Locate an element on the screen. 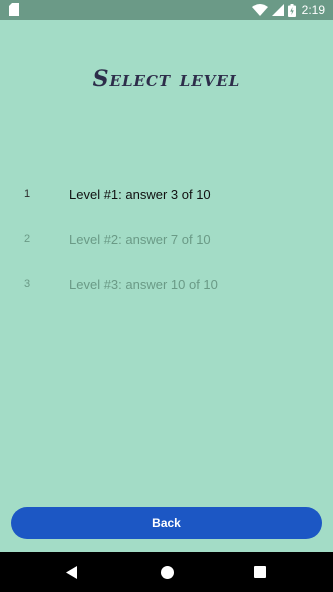 The height and width of the screenshot is (592, 333). nav-home-button is located at coordinates (167, 572).